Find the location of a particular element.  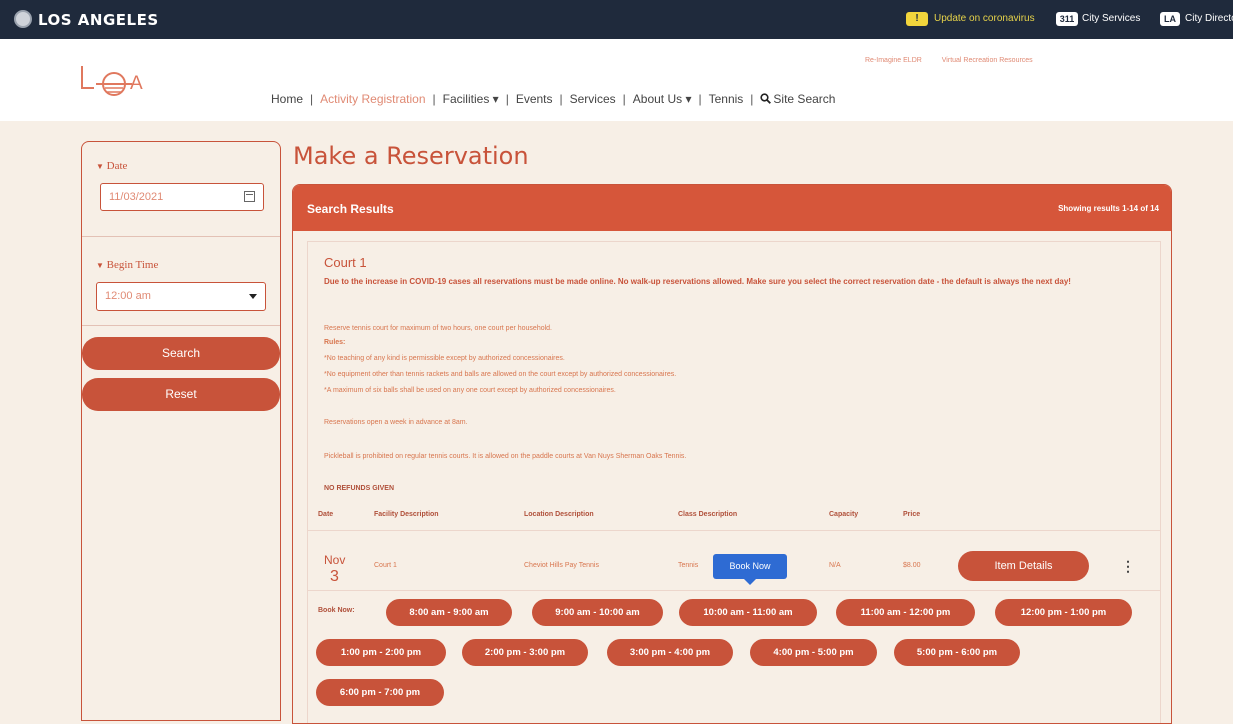

more-options-icon: ⋮ is located at coordinates (1128, 566).